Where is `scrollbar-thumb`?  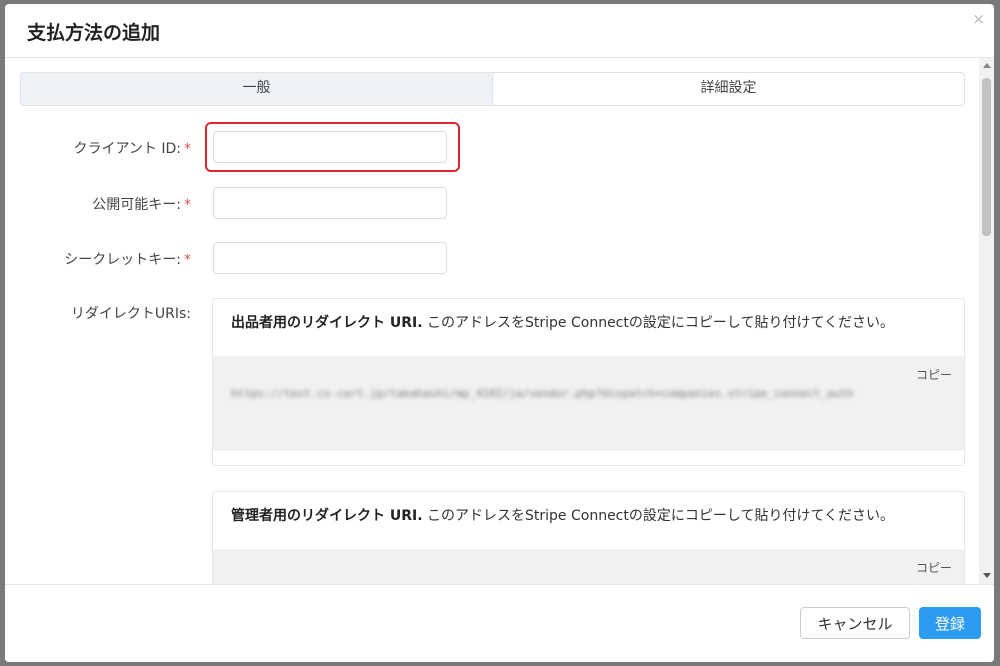
scrollbar-thumb is located at coordinates (986, 157).